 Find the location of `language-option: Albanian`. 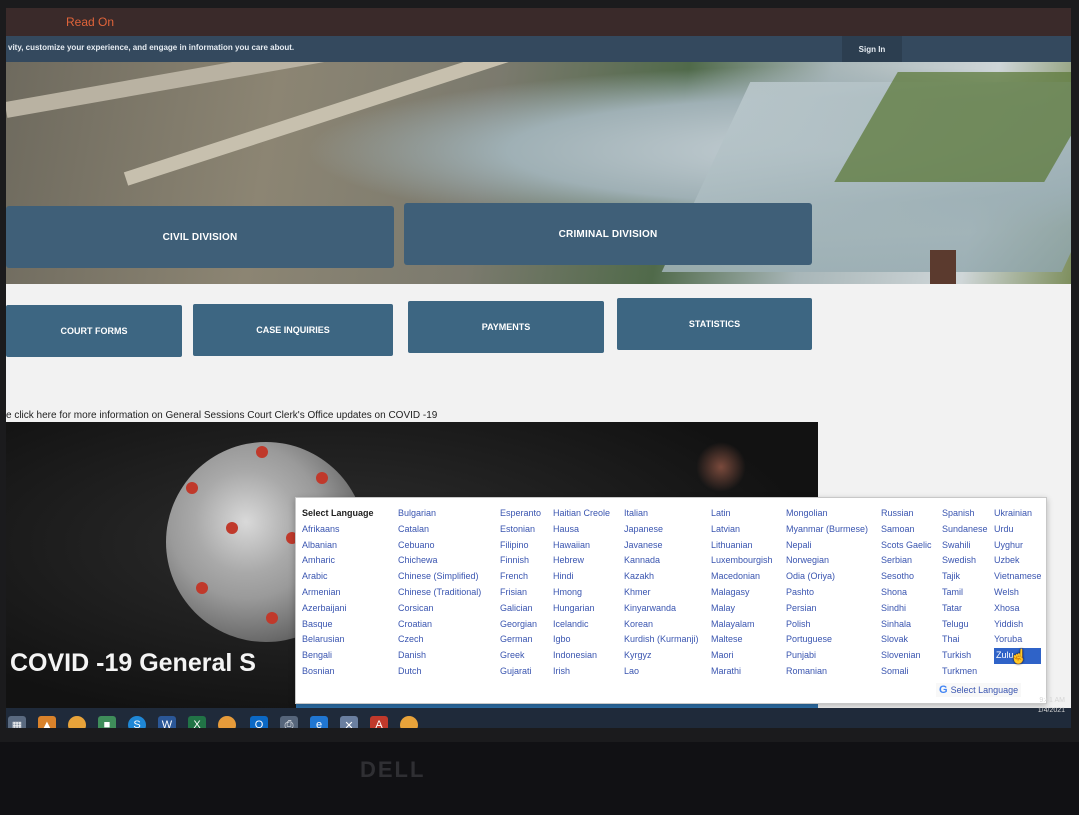

language-option: Albanian is located at coordinates (338, 546).